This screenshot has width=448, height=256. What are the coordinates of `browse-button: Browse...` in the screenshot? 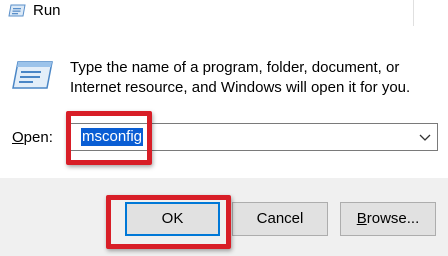 It's located at (388, 219).